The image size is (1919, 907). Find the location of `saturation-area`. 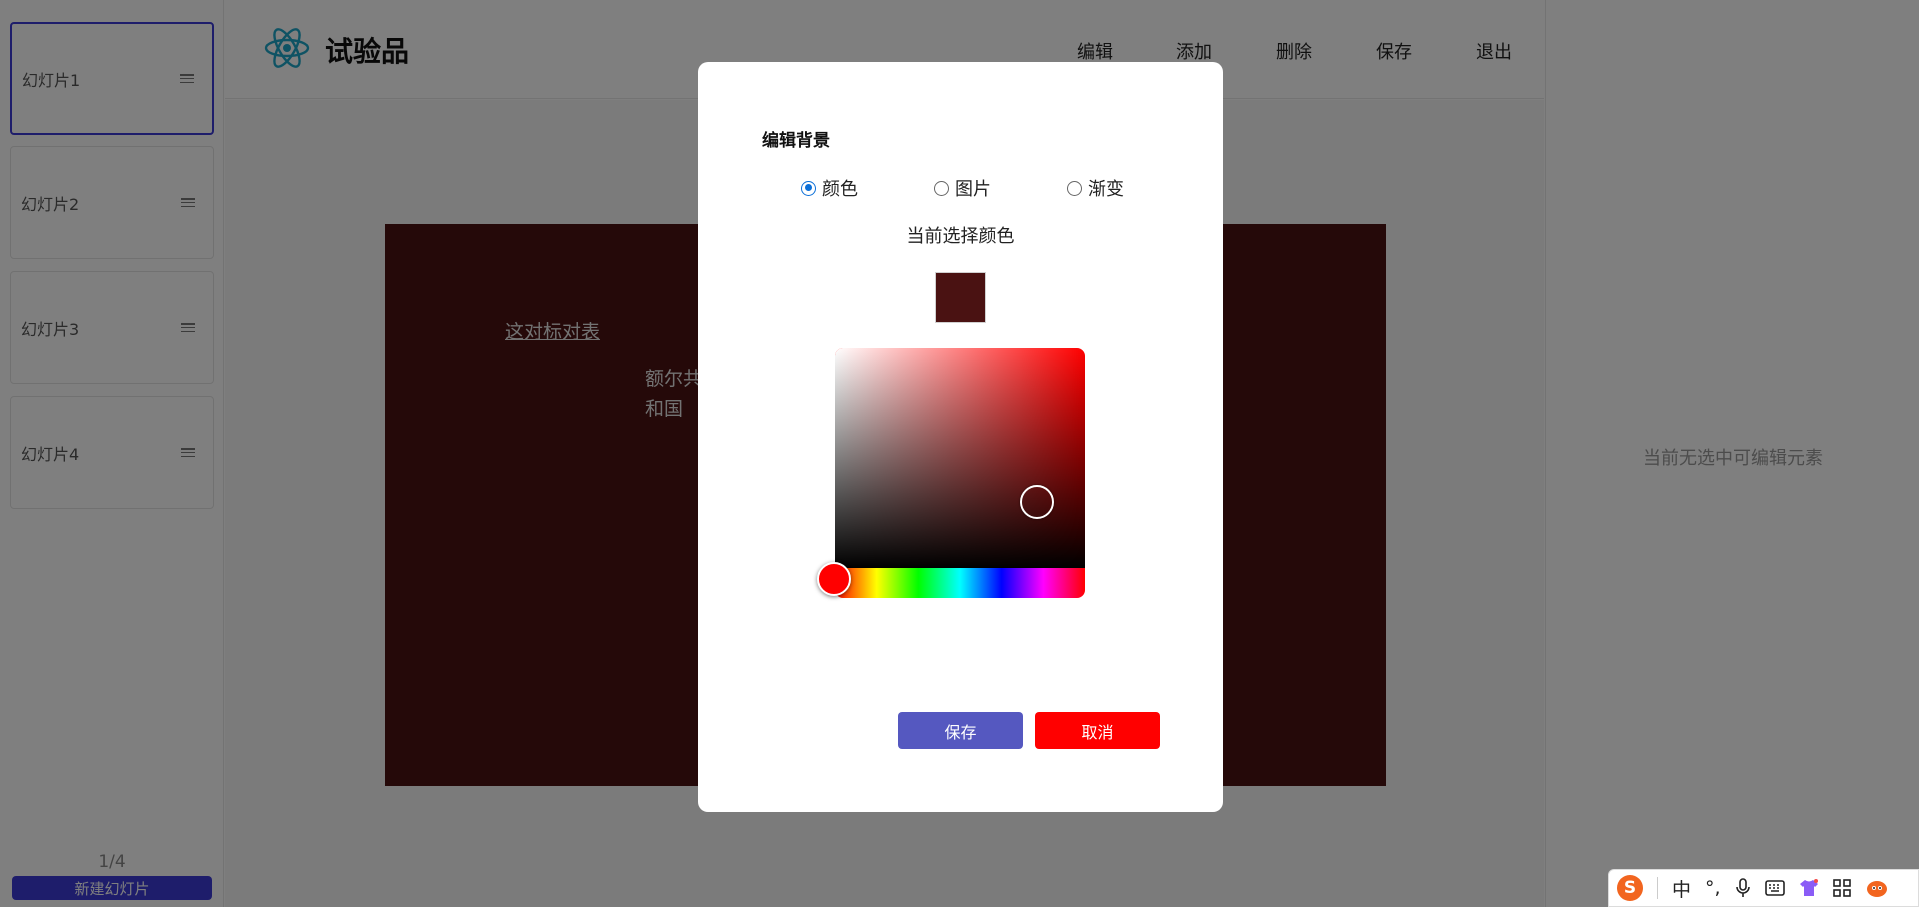

saturation-area is located at coordinates (960, 458).